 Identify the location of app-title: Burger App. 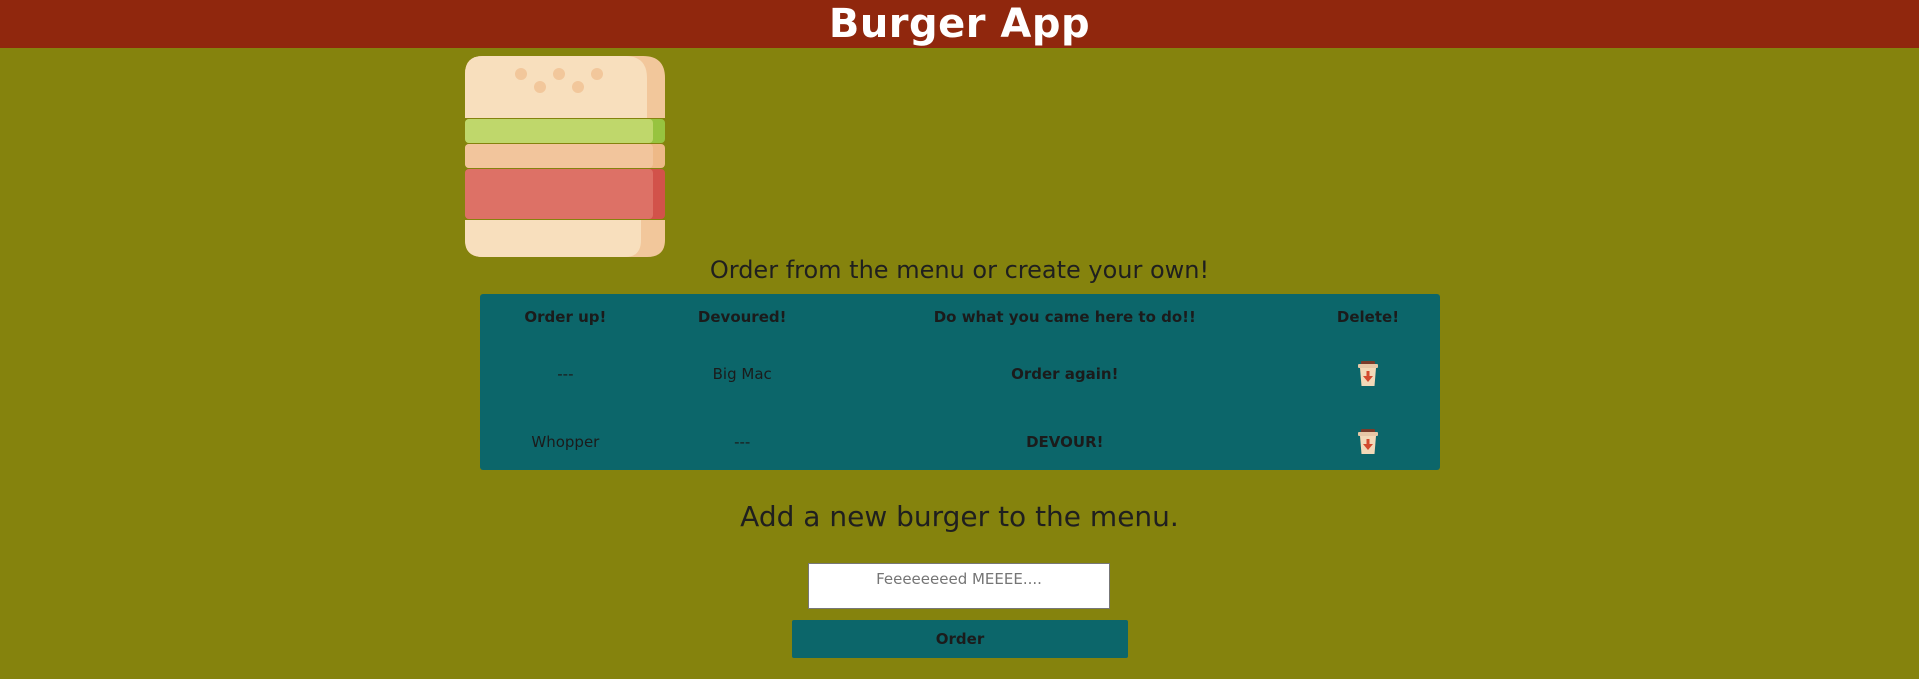
(959, 24).